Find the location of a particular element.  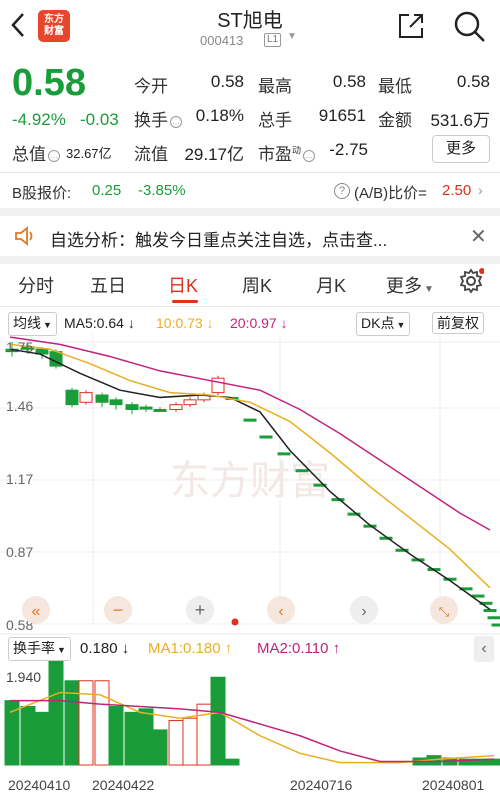

help-icon: ? is located at coordinates (342, 191).